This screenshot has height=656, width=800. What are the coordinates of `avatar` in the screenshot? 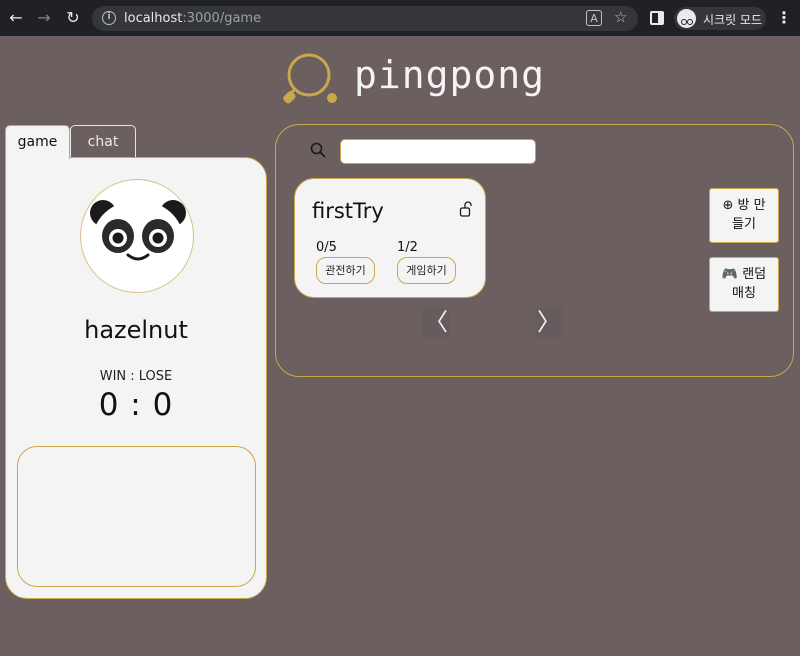 It's located at (137, 236).